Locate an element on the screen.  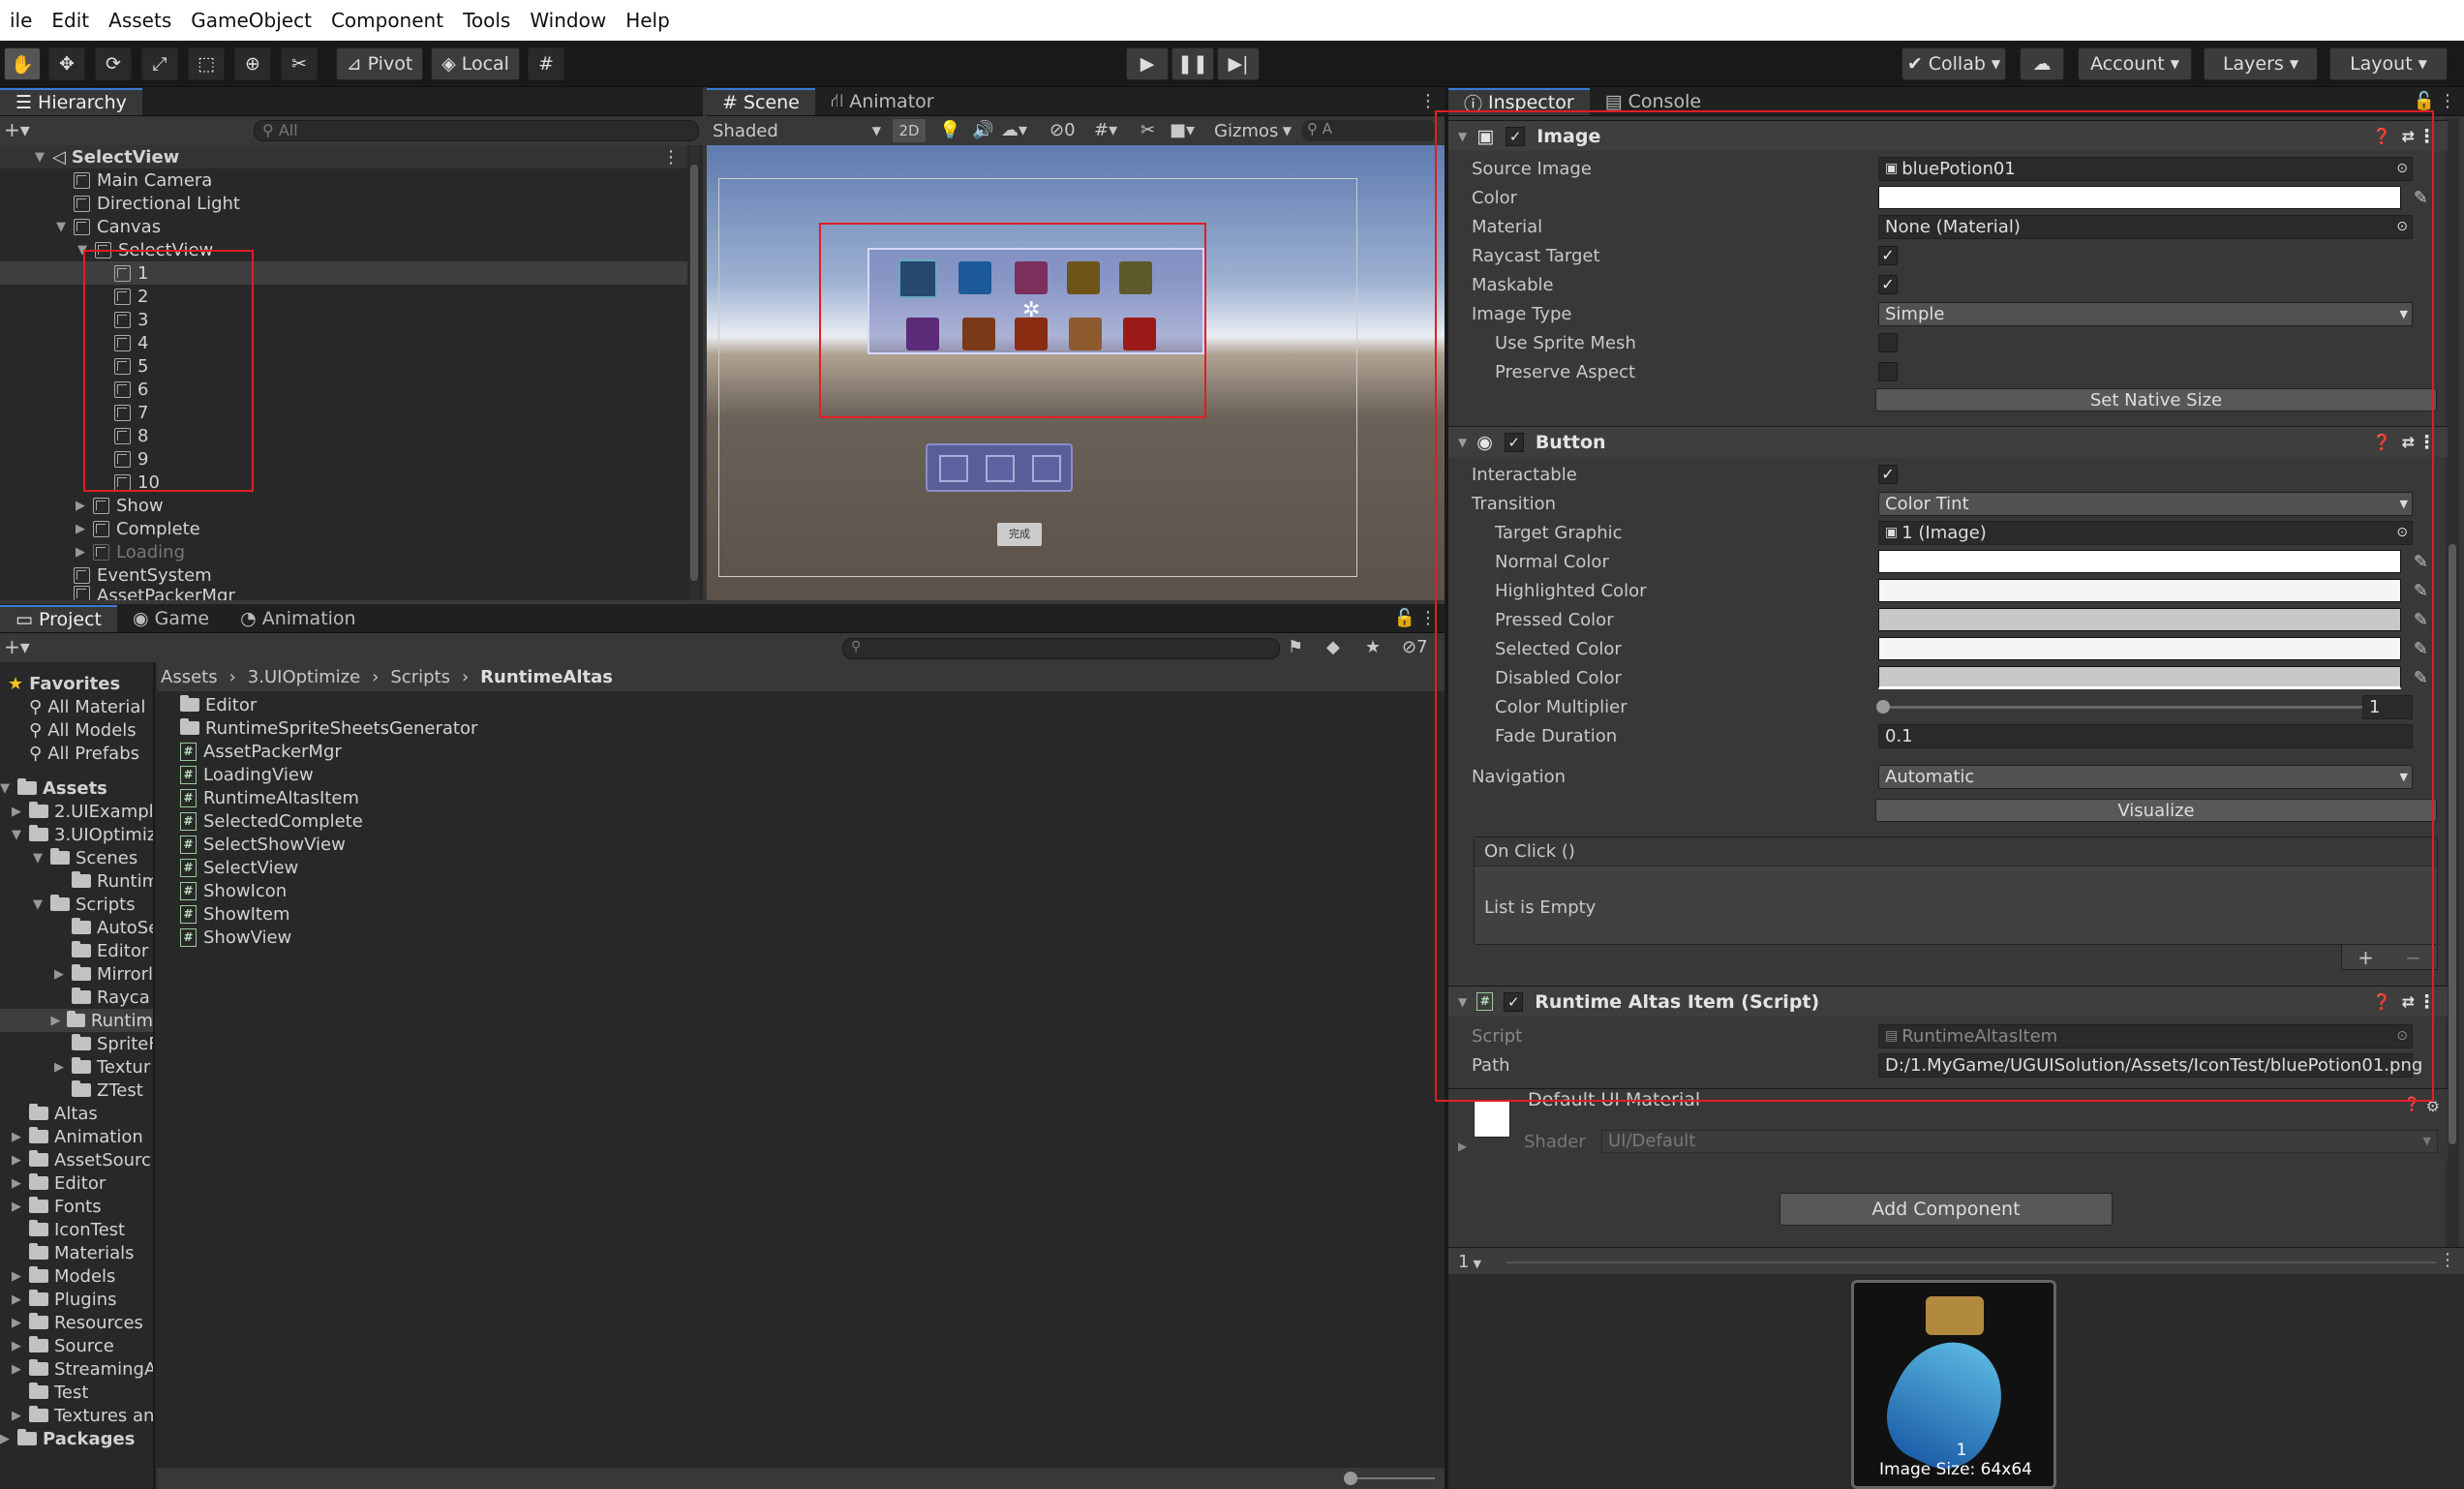
layers-dropdown: Layers ▼ is located at coordinates (2261, 63).